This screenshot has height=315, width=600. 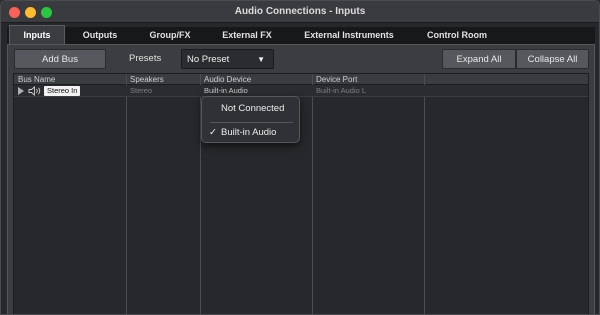 What do you see at coordinates (208, 59) in the screenshot?
I see `presets-select-value: No Preset` at bounding box center [208, 59].